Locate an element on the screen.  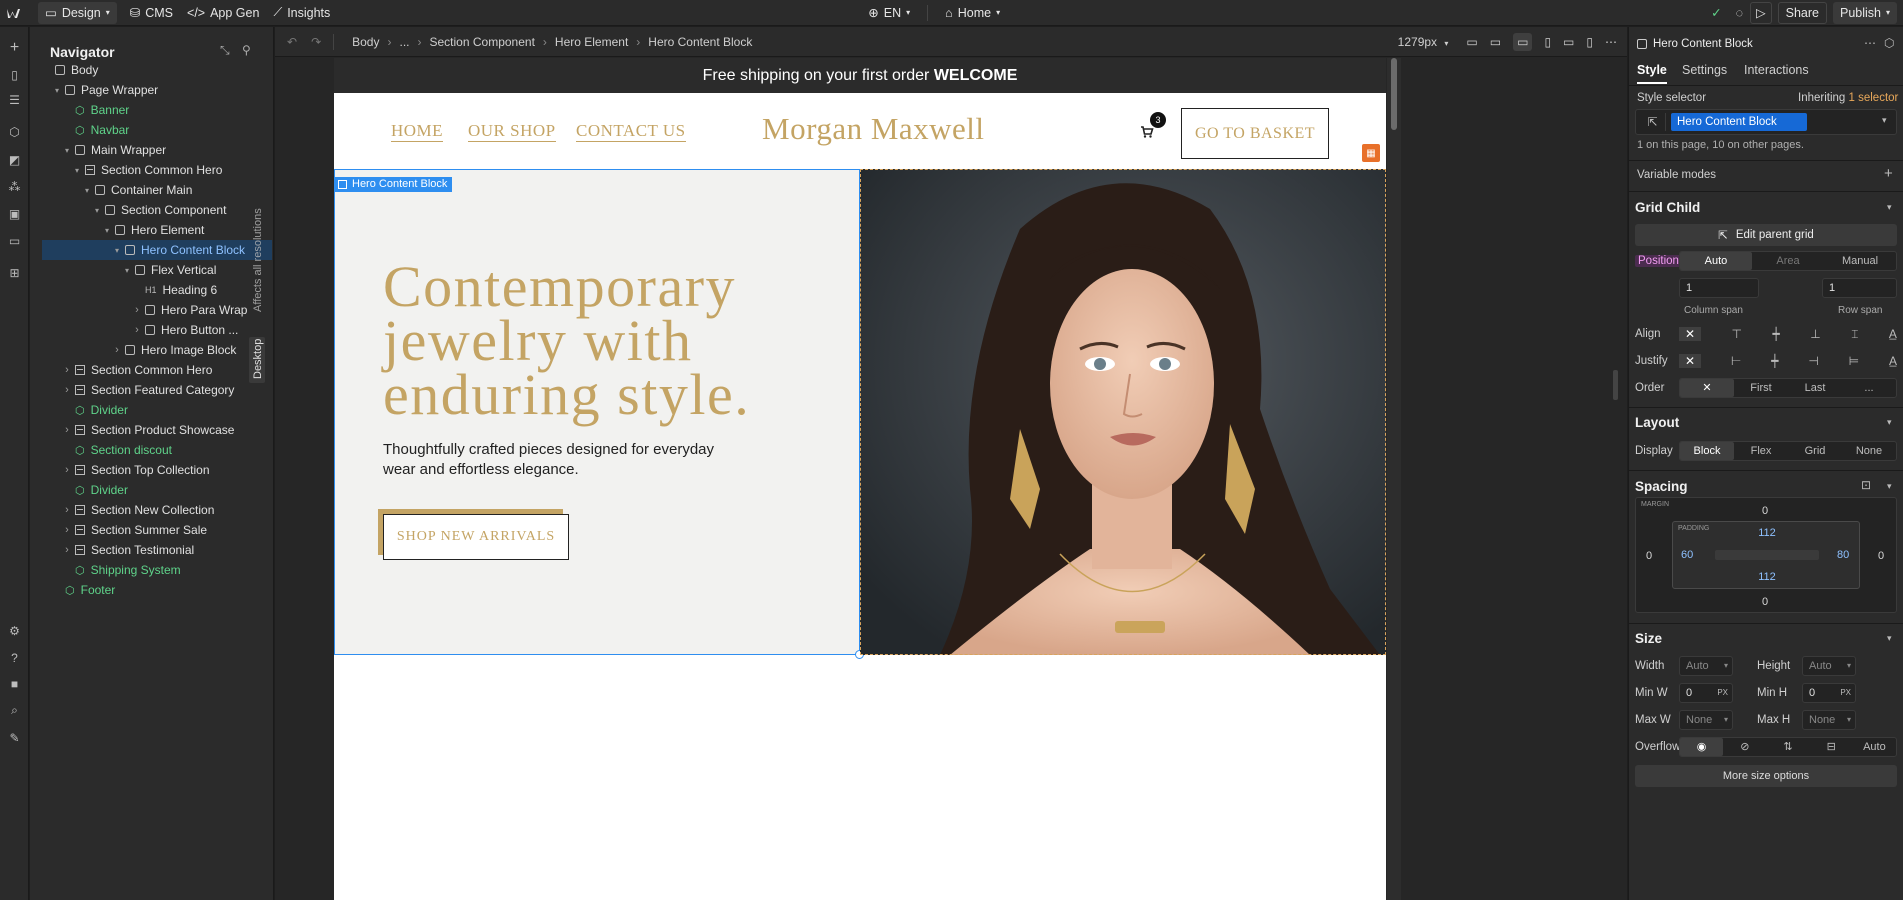
tab-interactions: Interactions is located at coordinates (1776, 70).